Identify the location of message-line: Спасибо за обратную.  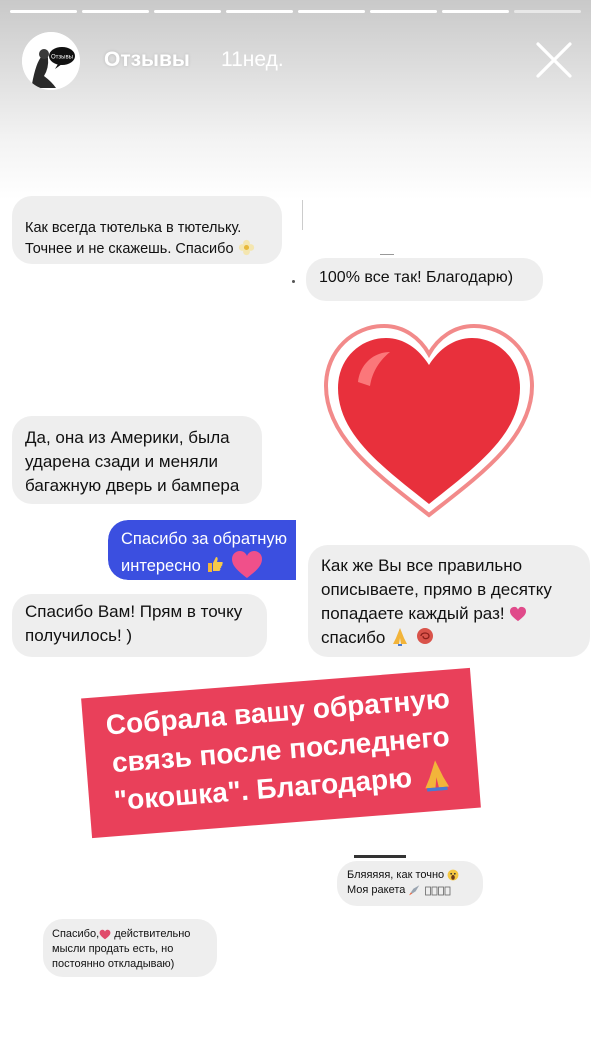
(204, 539).